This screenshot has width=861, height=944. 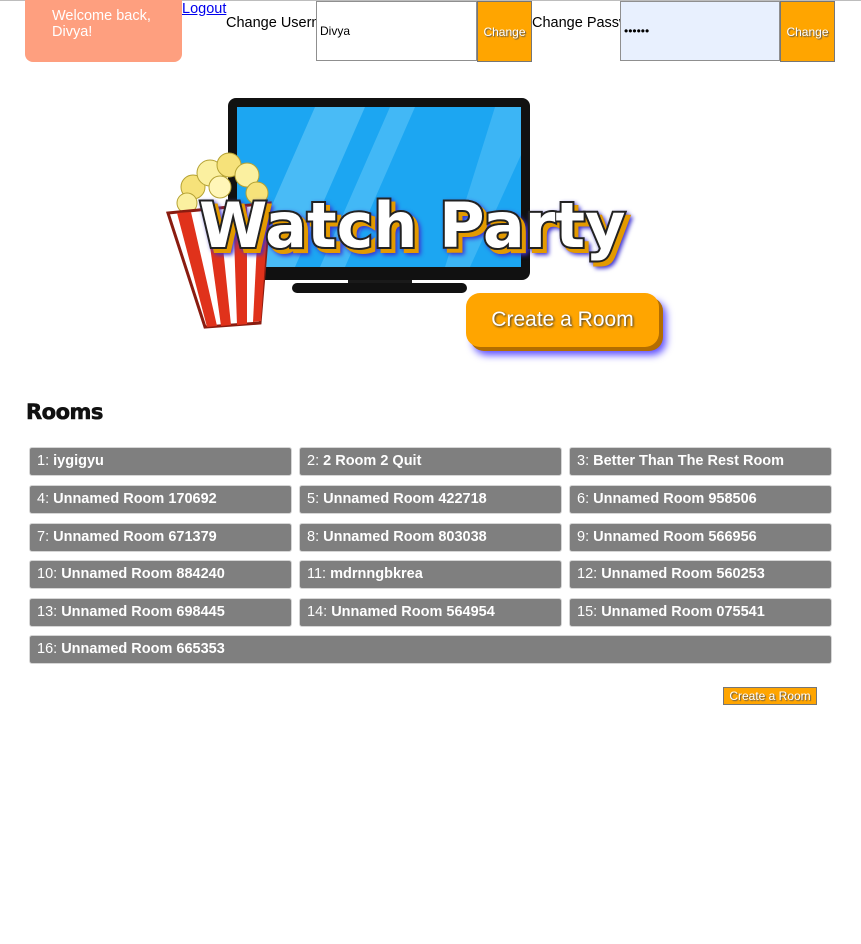 What do you see at coordinates (562, 320) in the screenshot?
I see `create-room-hero-button: Create a Room` at bounding box center [562, 320].